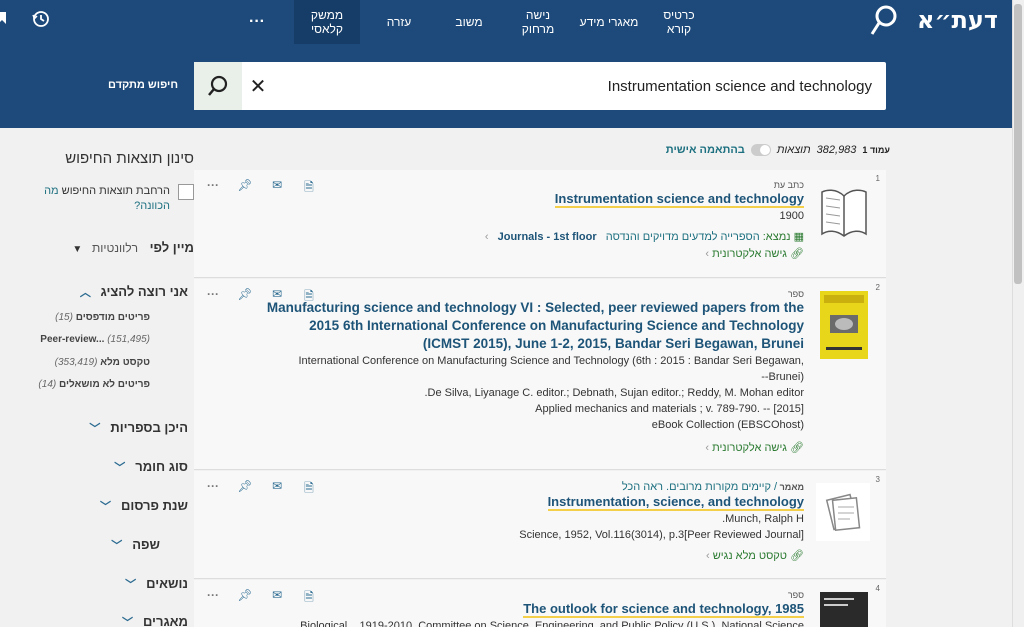 This screenshot has height=627, width=1024. I want to click on result-meta: Munch, Ralph H., so click(763, 519).